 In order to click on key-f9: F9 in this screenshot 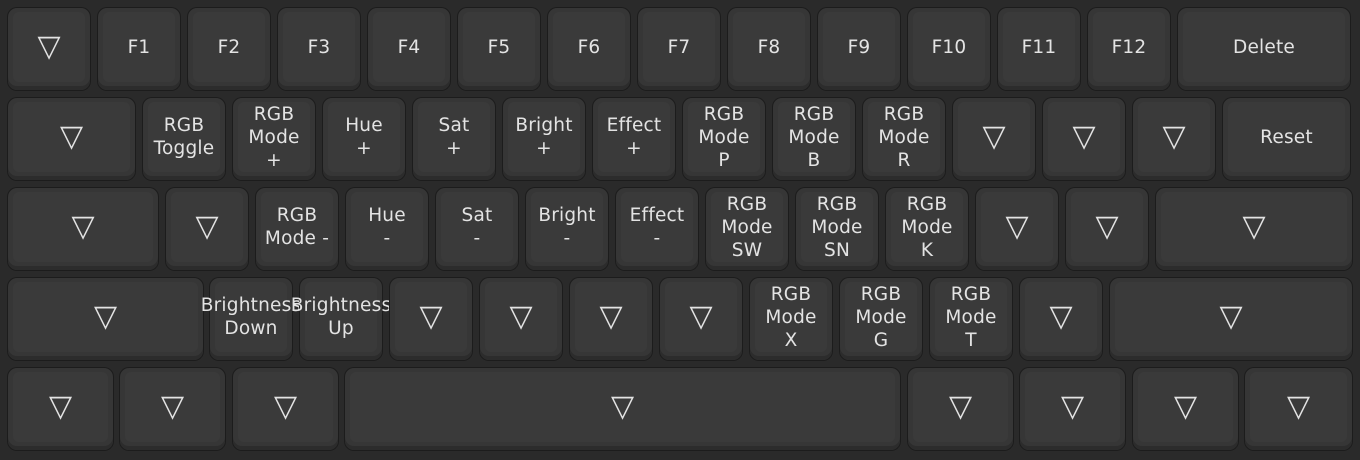, I will do `click(859, 49)`.